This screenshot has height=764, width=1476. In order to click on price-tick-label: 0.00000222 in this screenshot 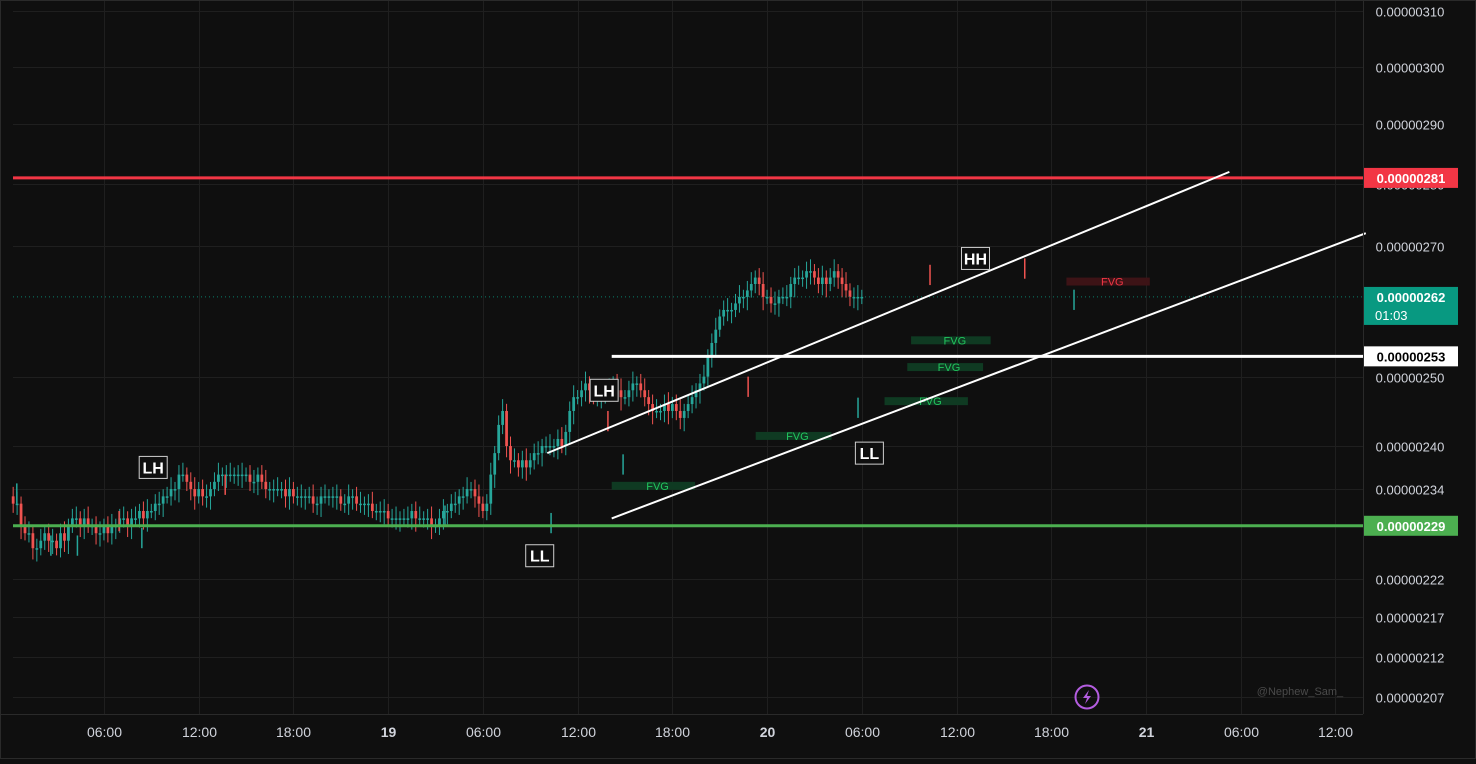, I will do `click(1410, 580)`.